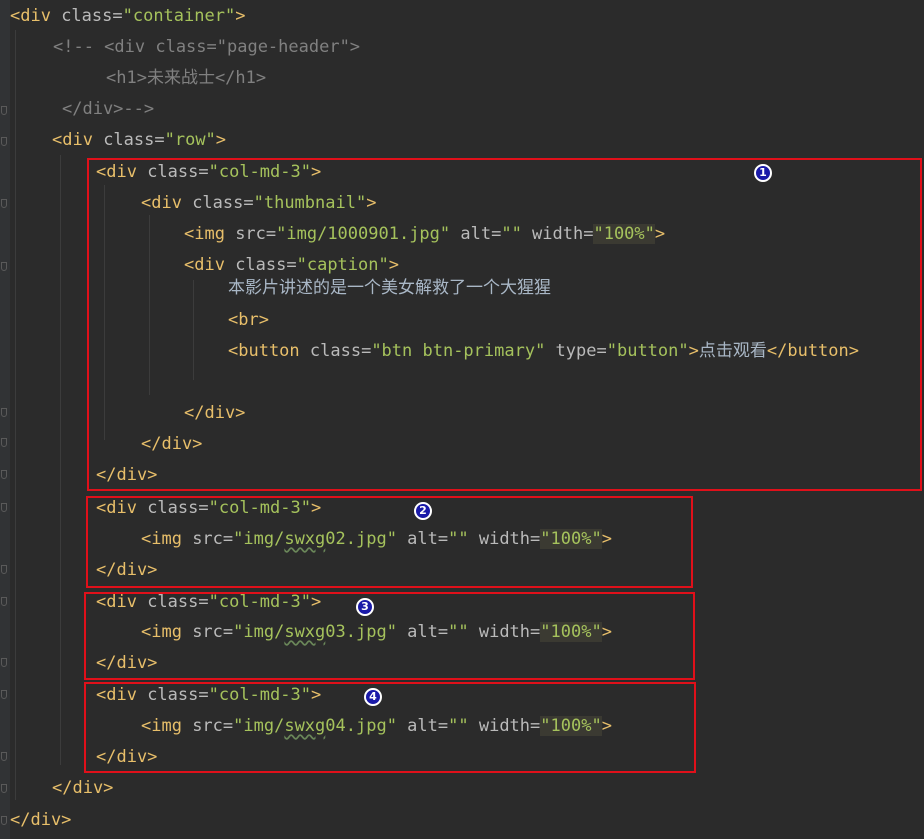 This screenshot has height=839, width=924. What do you see at coordinates (423, 511) in the screenshot?
I see `badge-2: 2` at bounding box center [423, 511].